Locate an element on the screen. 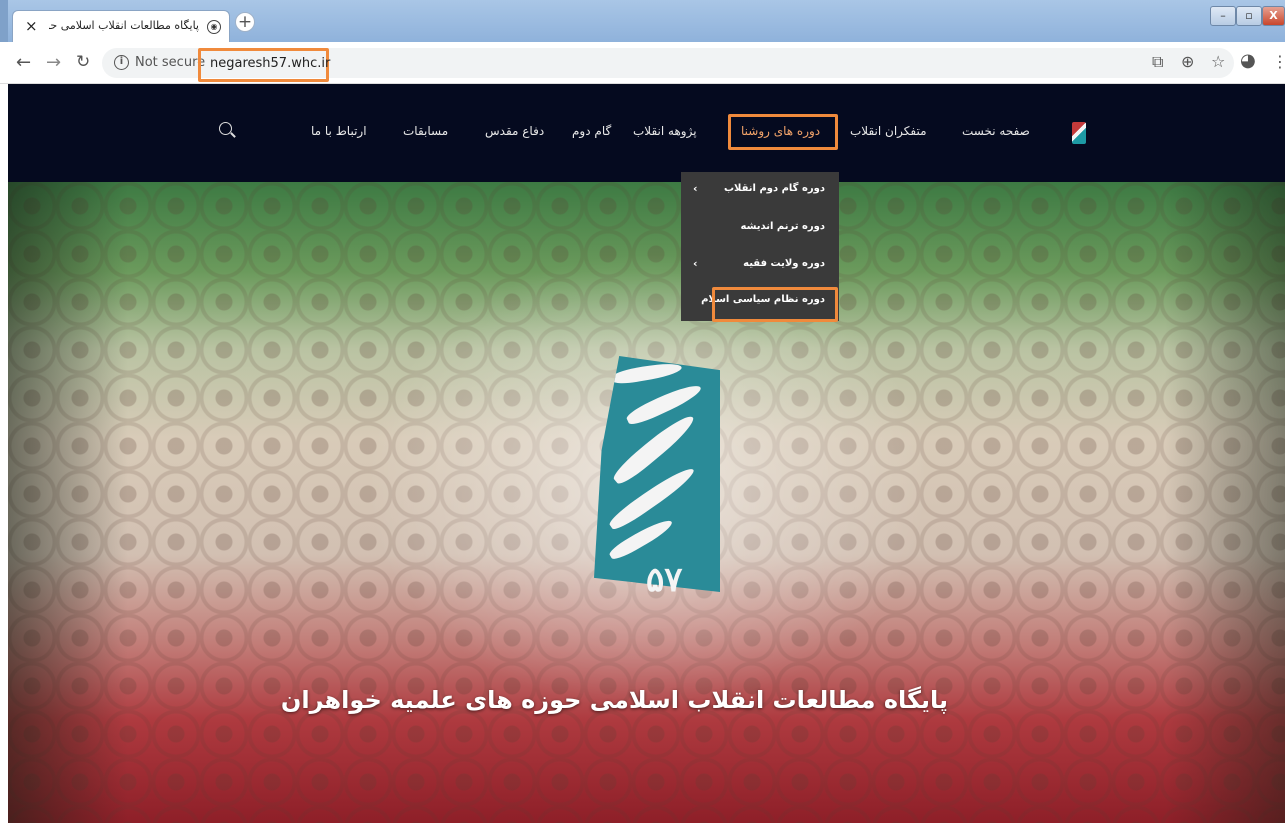 This screenshot has height=823, width=1285. nav-item-second-step: گام دوم is located at coordinates (591, 131).